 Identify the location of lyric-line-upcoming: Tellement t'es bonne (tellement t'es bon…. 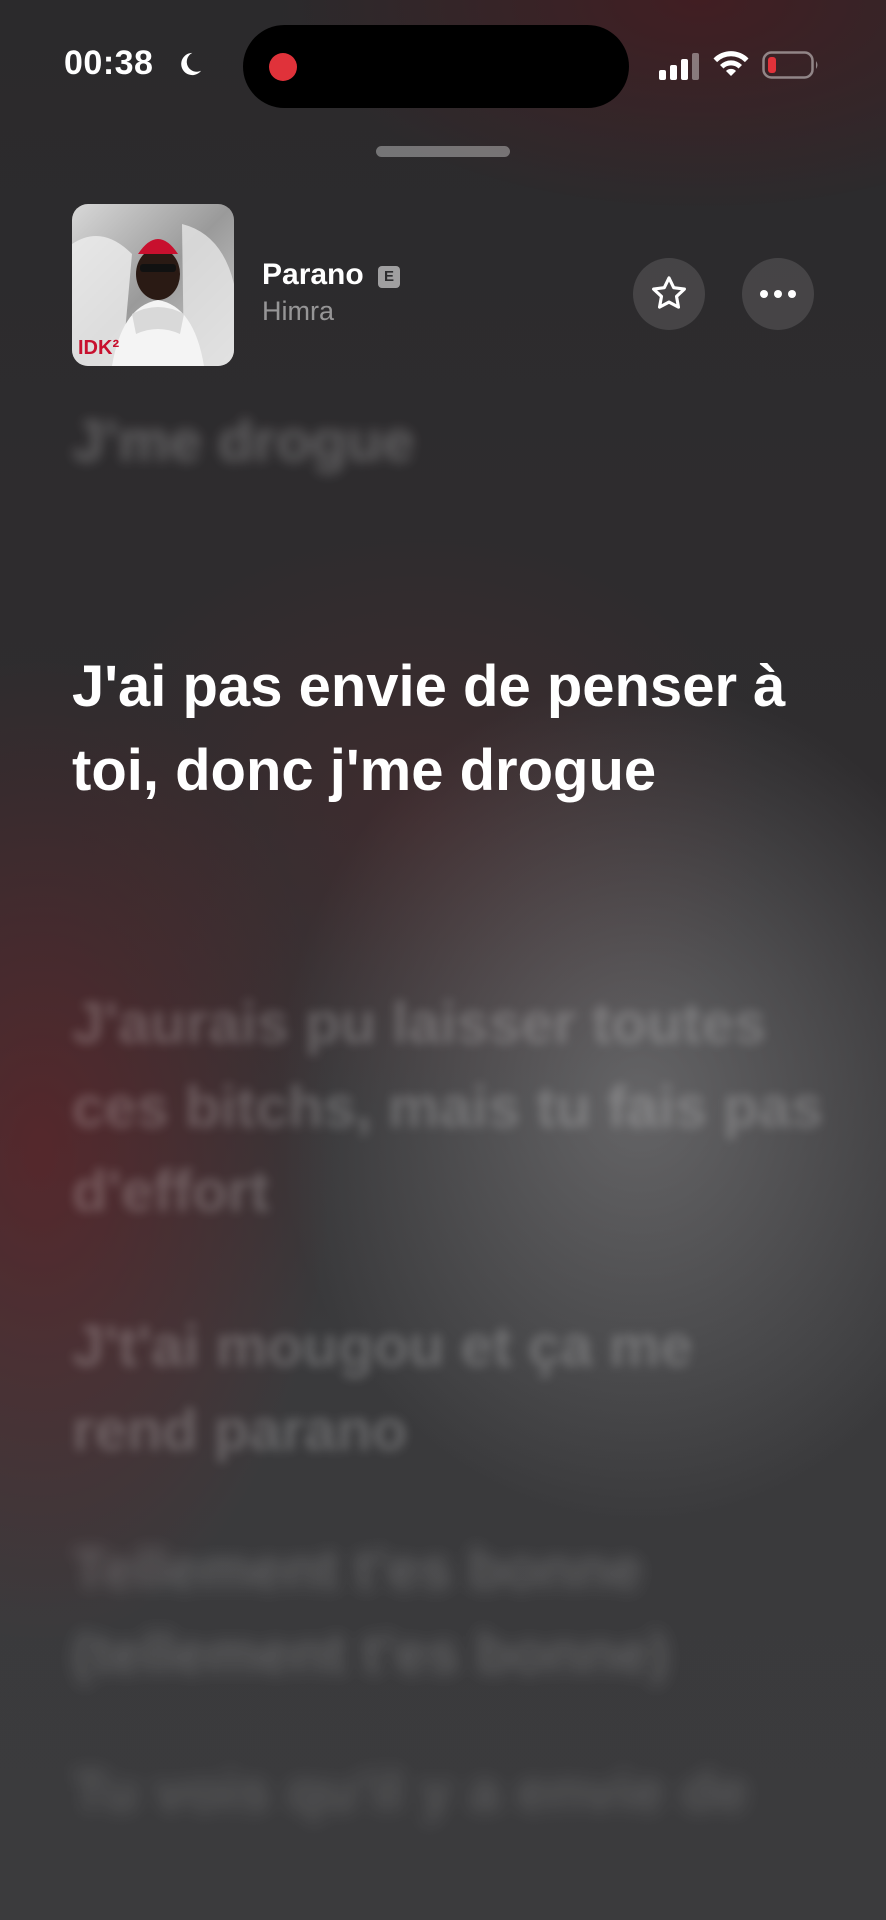
(452, 1612).